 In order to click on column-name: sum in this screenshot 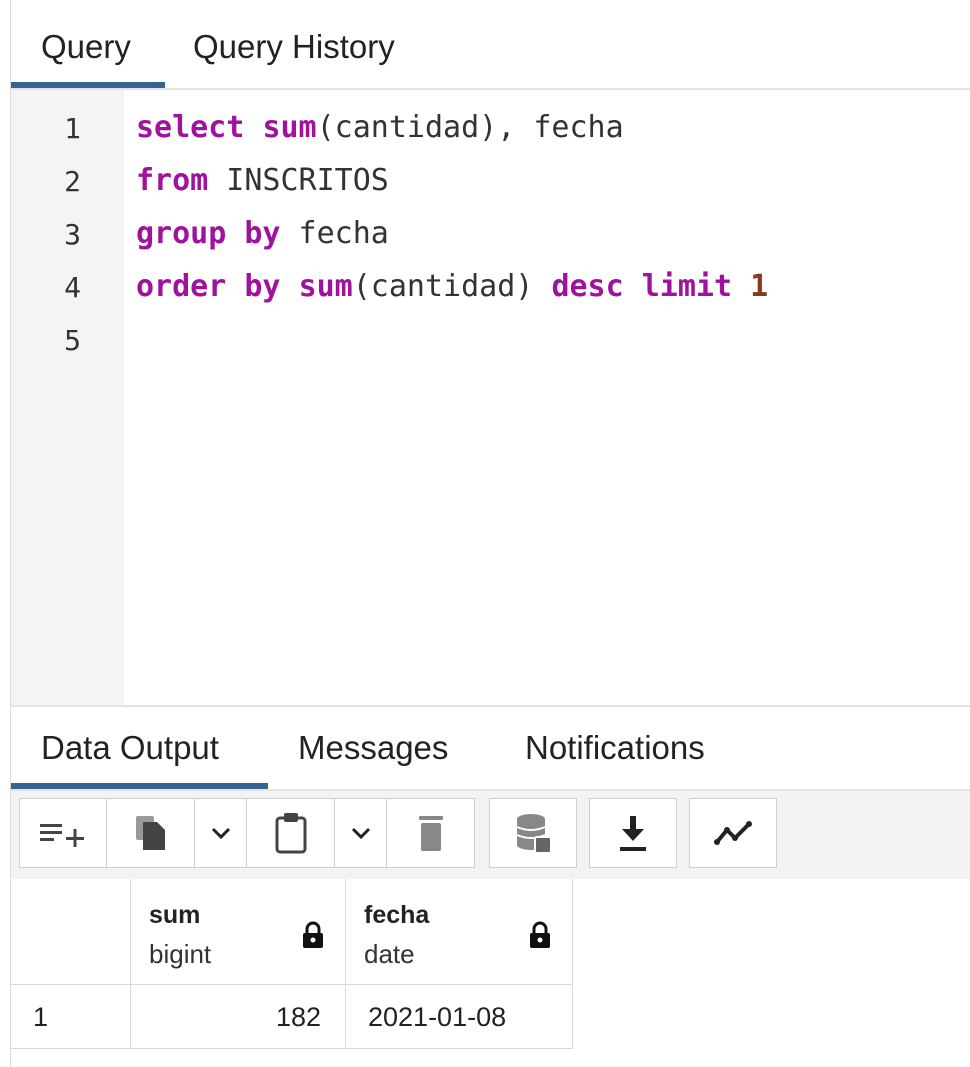, I will do `click(175, 915)`.